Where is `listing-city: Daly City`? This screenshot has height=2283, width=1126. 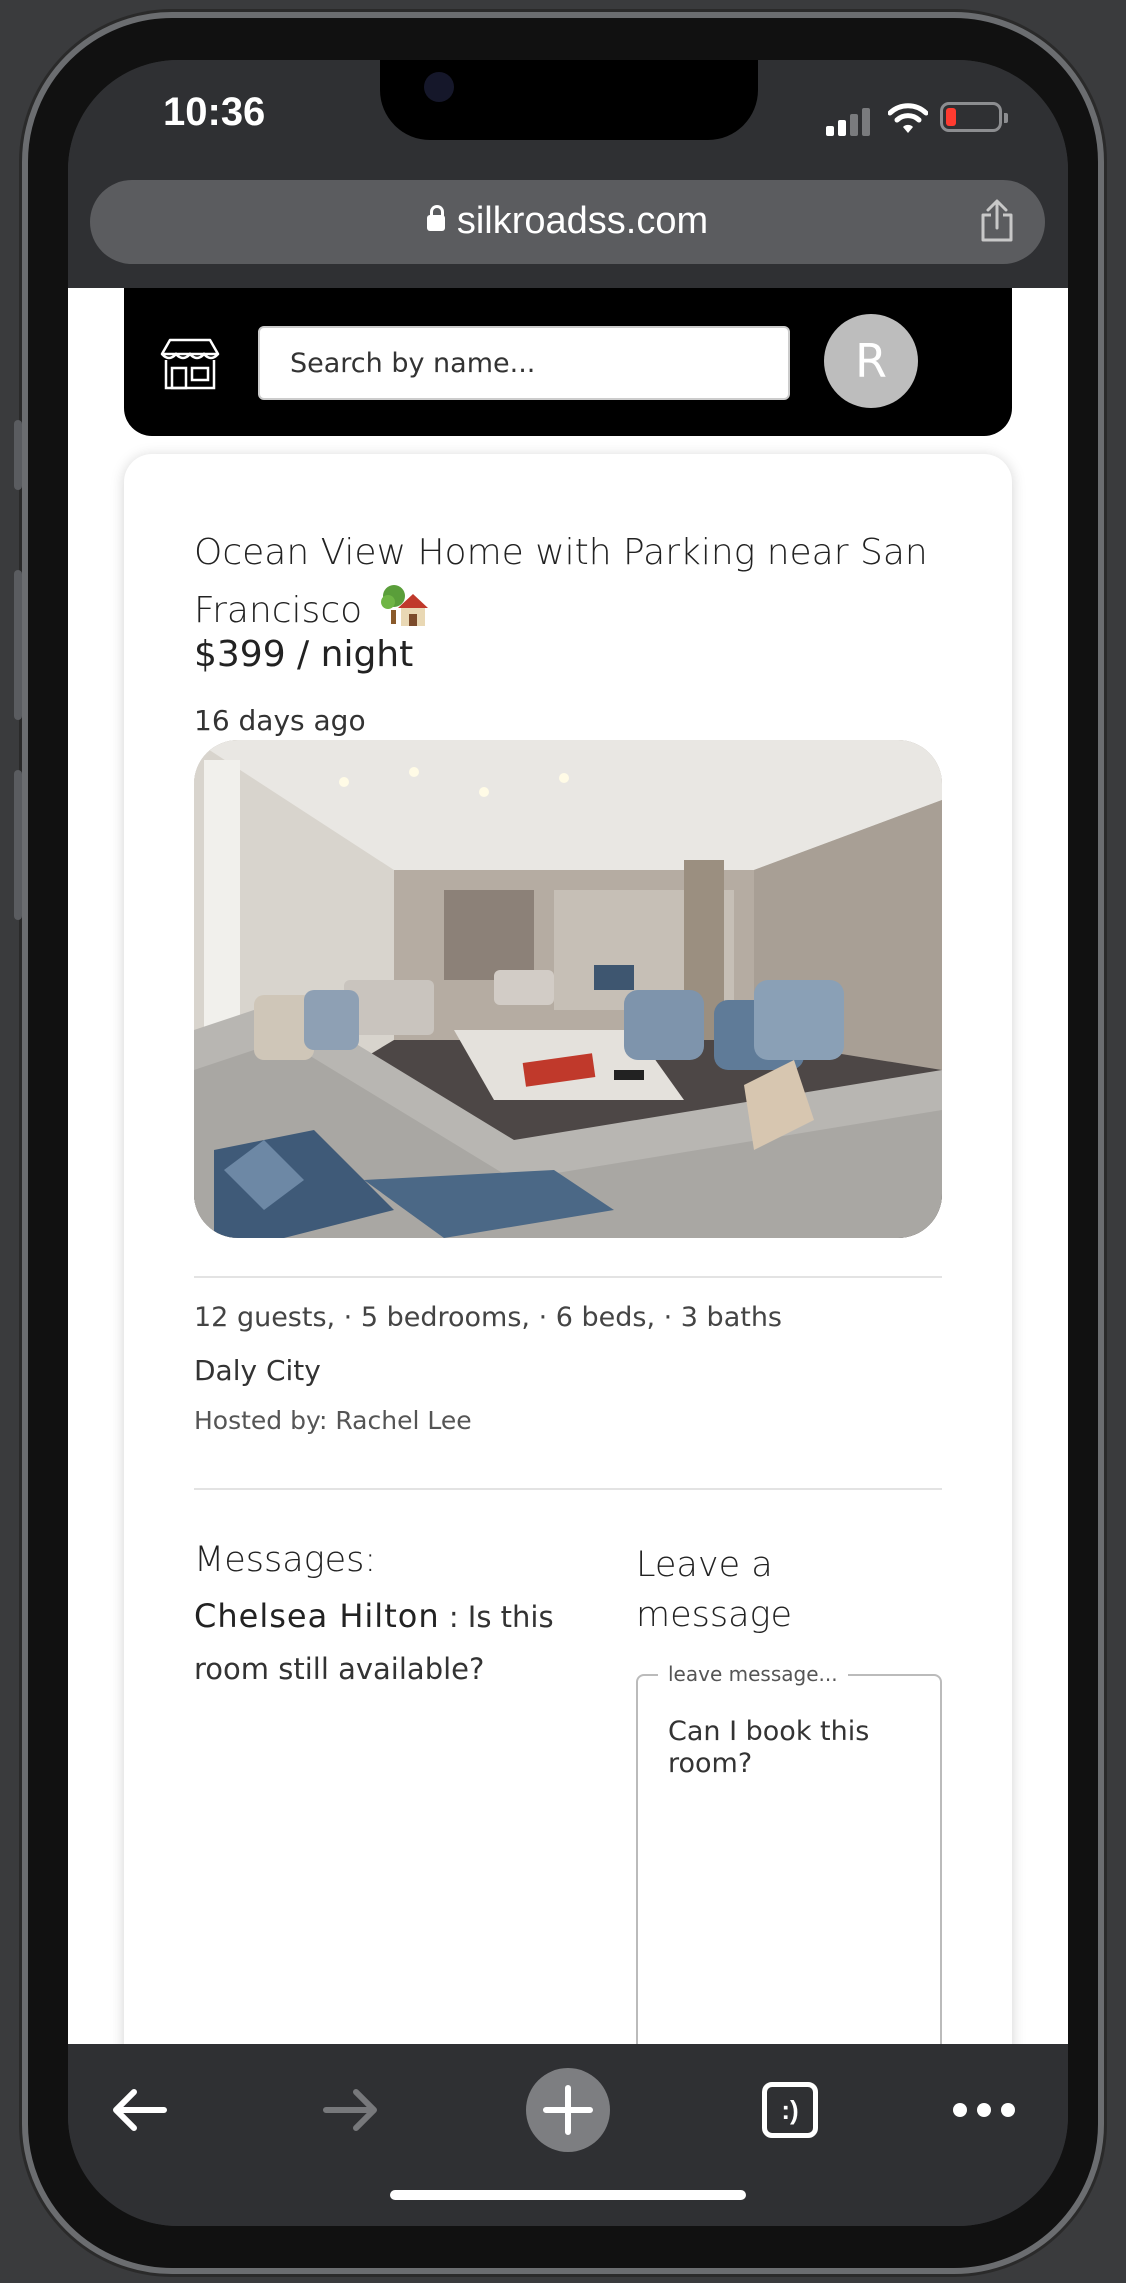
listing-city: Daly City is located at coordinates (257, 1370).